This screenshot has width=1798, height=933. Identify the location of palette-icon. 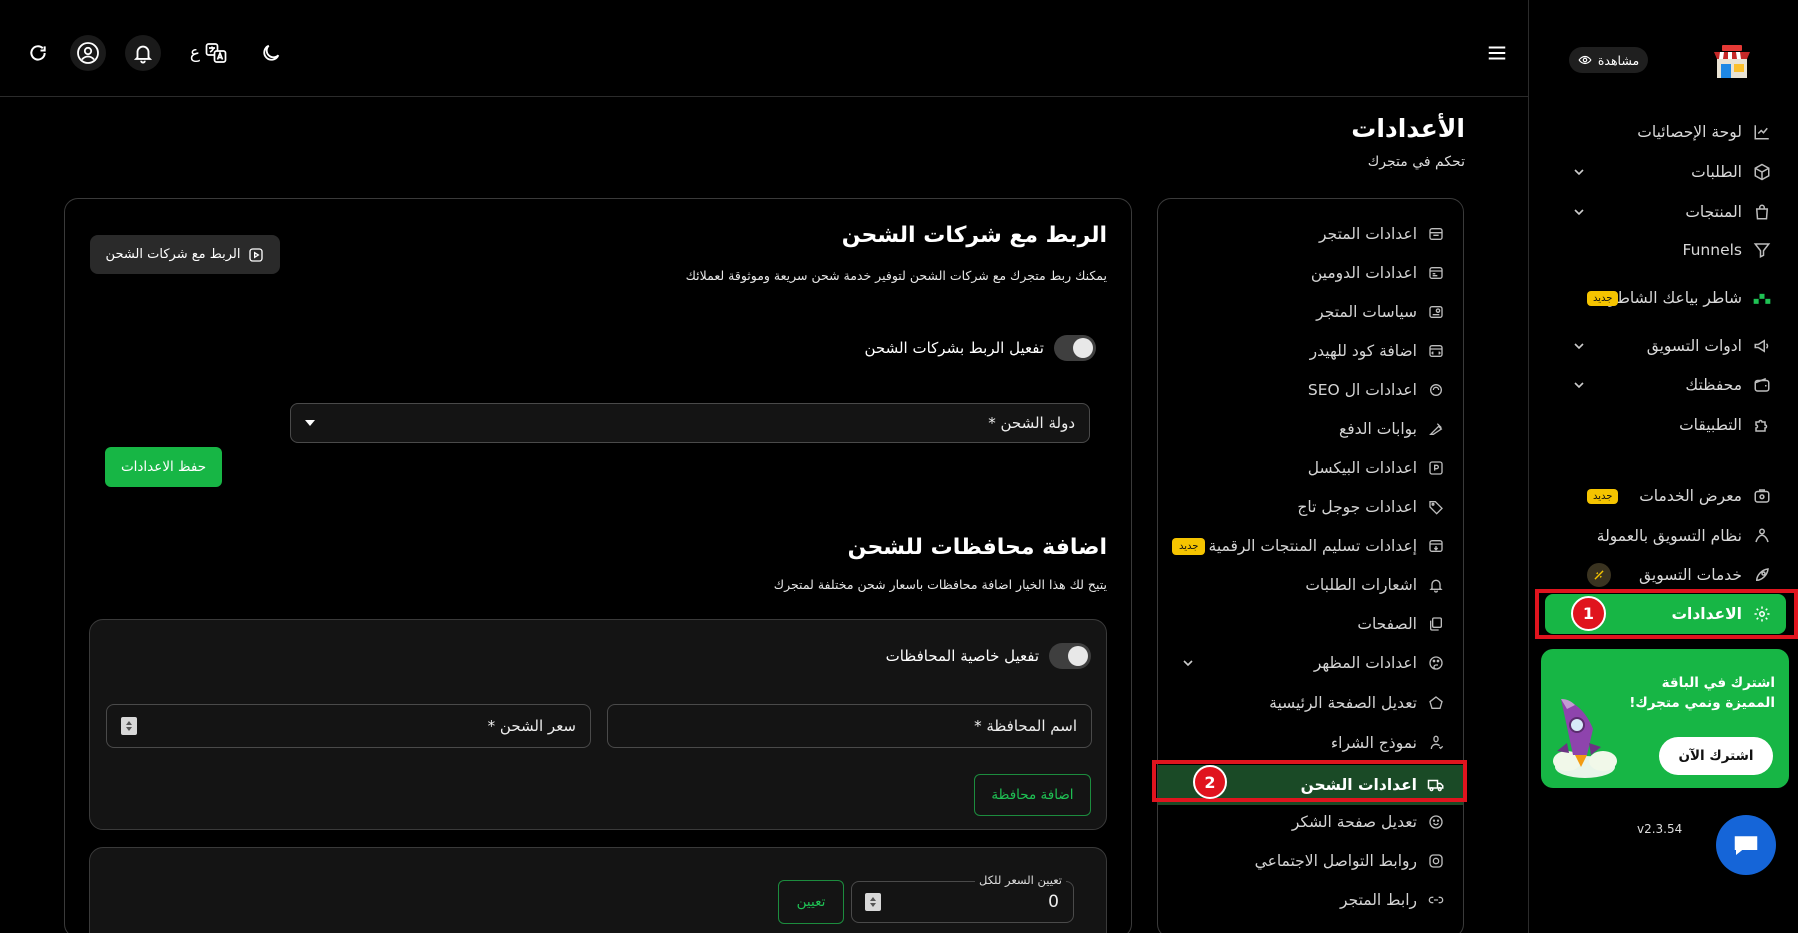
(1436, 663).